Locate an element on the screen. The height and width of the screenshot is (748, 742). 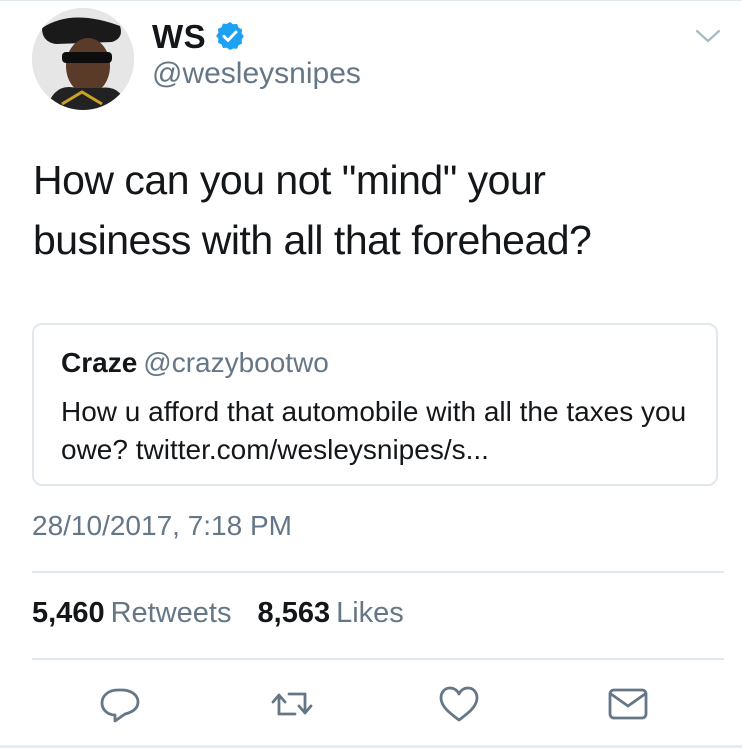
author-name-row: WS is located at coordinates (199, 36).